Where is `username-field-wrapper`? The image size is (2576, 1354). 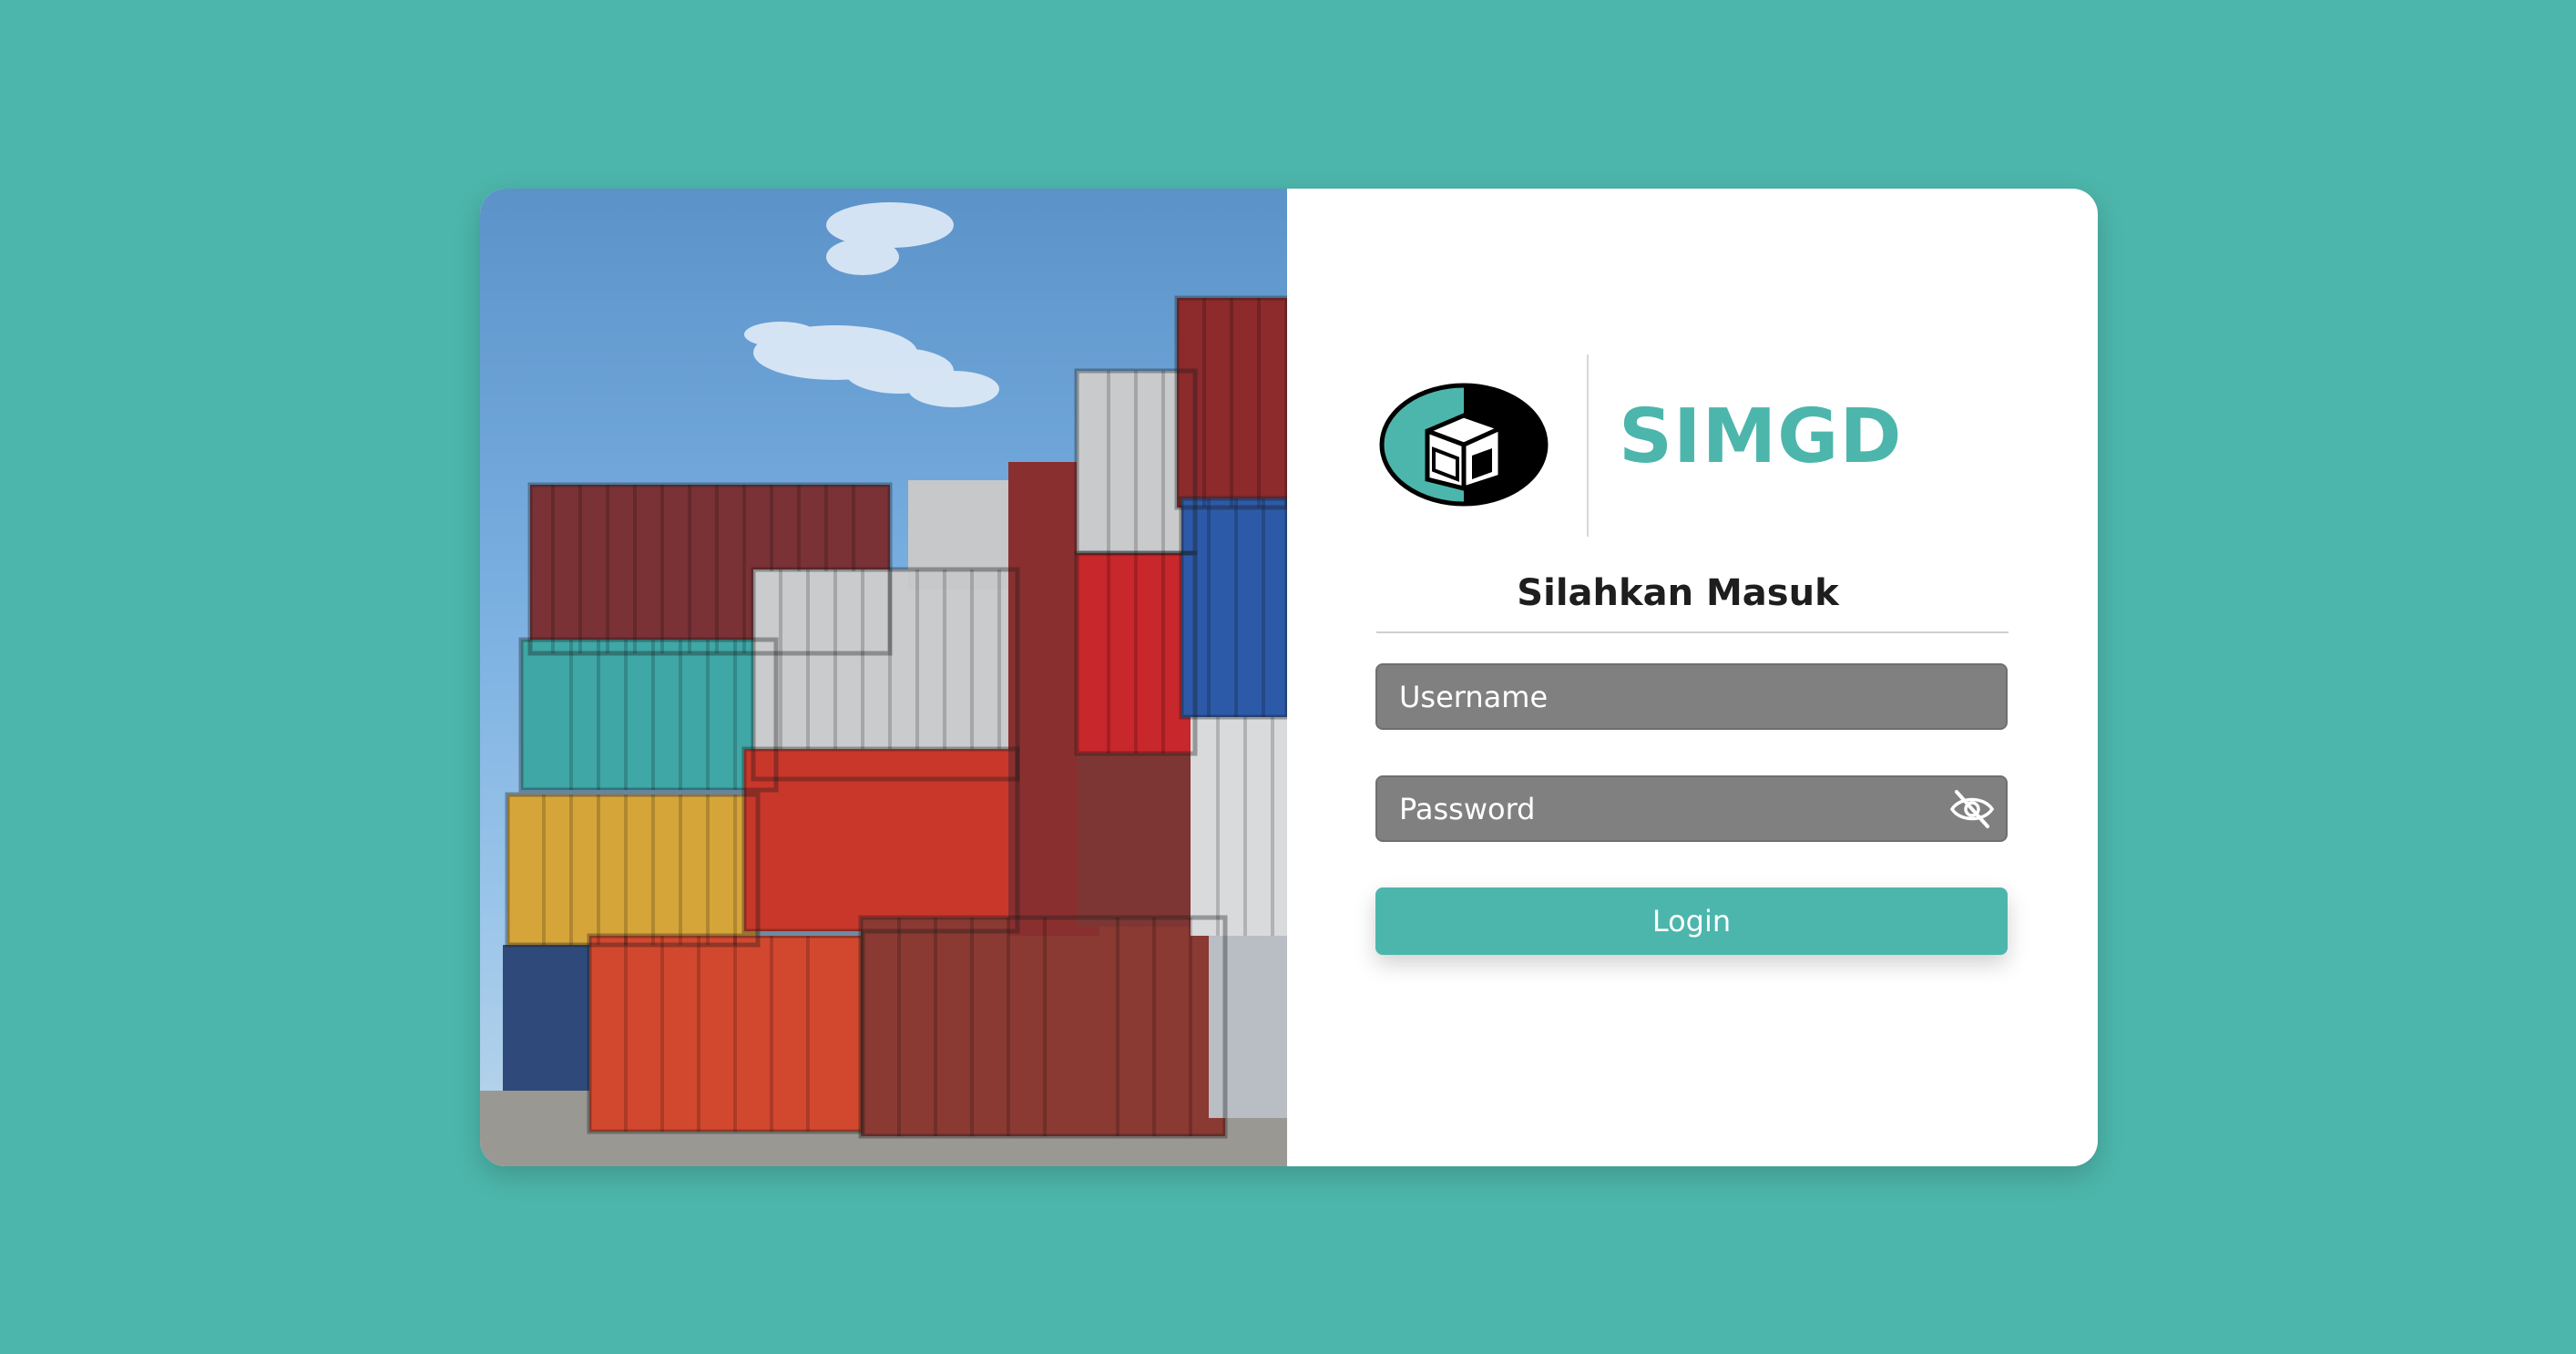
username-field-wrapper is located at coordinates (1691, 696).